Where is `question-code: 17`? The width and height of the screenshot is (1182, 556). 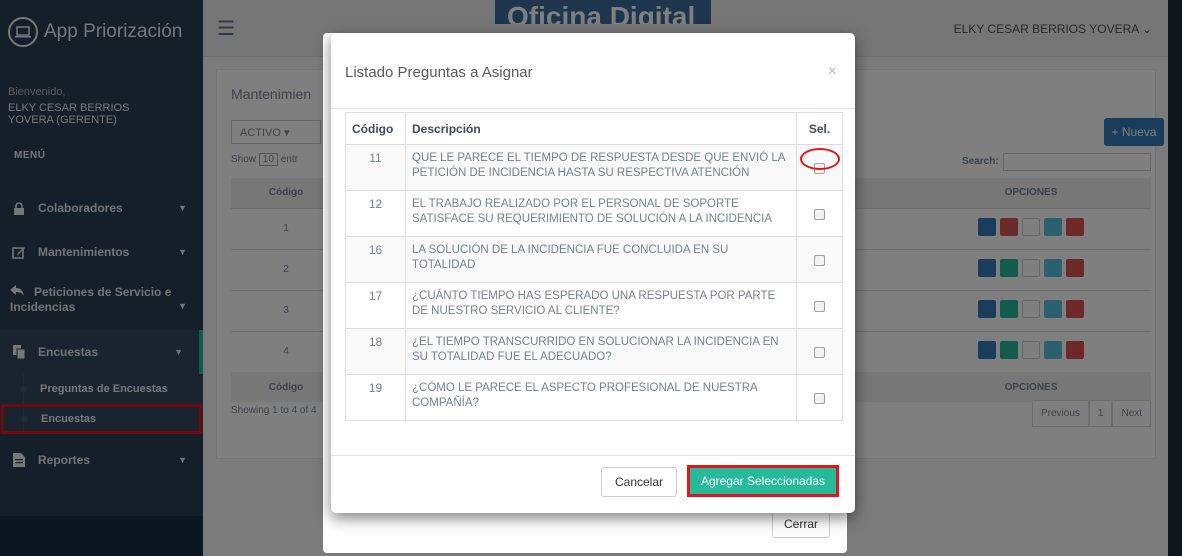
question-code: 17 is located at coordinates (375, 305).